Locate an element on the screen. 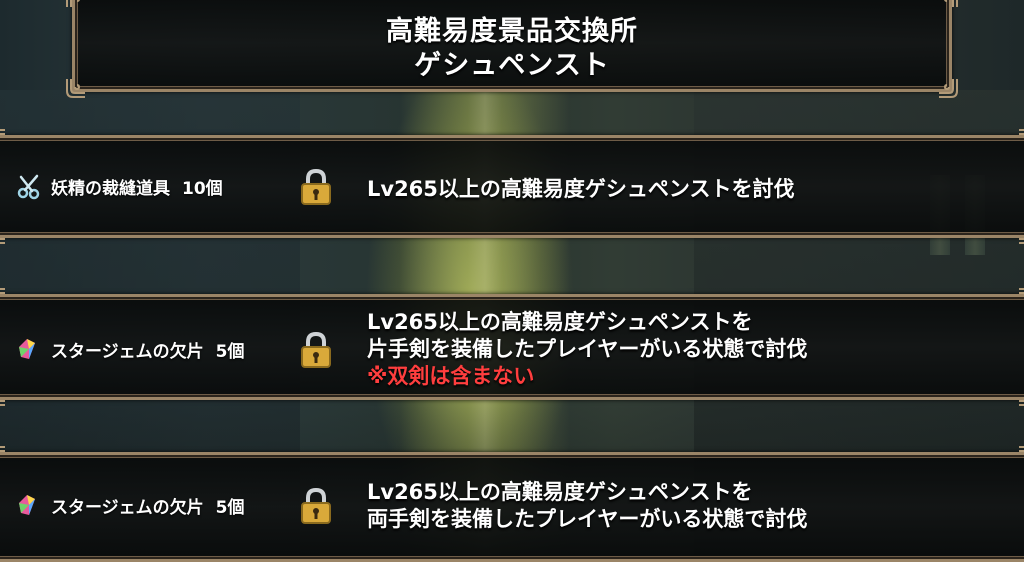 This screenshot has height=562, width=1024. condition-line: Lv265以上の高難易度ゲシュペンストを討伐 is located at coordinates (581, 189).